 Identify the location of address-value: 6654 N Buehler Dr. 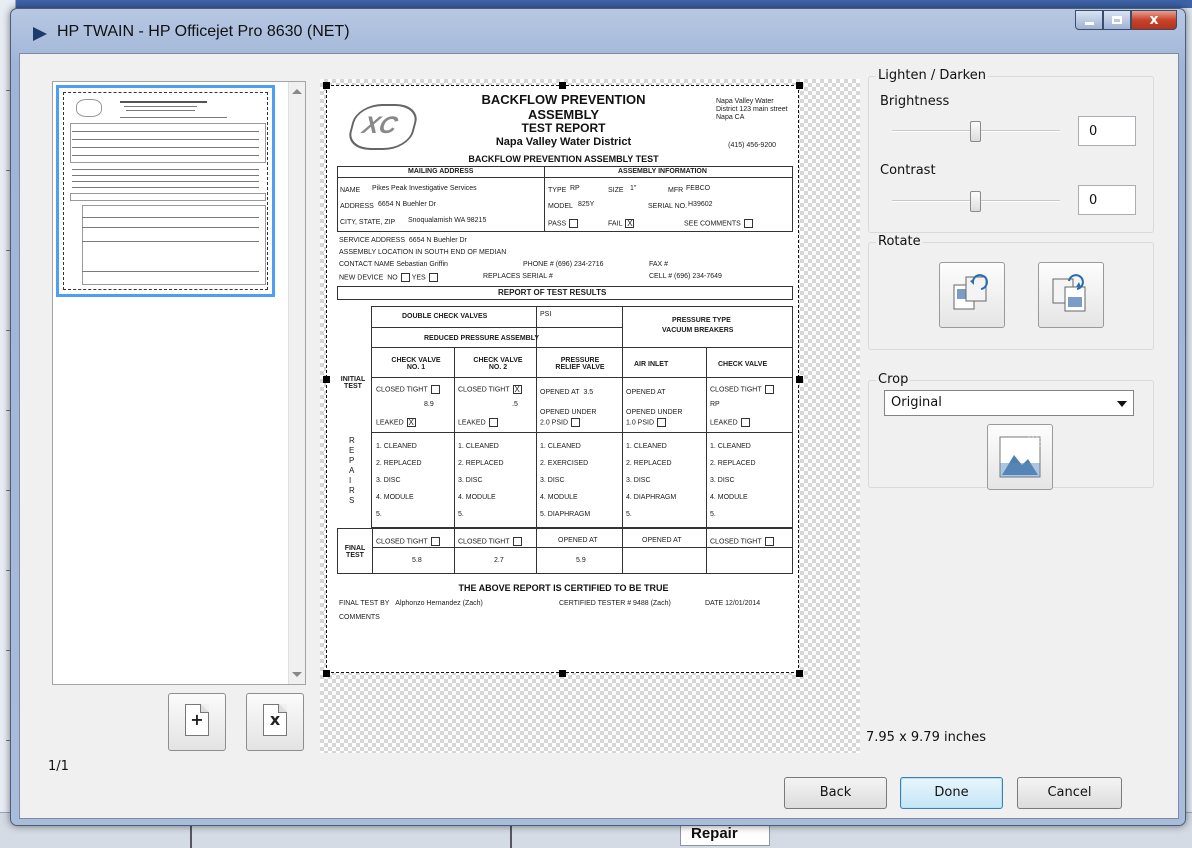
(407, 204).